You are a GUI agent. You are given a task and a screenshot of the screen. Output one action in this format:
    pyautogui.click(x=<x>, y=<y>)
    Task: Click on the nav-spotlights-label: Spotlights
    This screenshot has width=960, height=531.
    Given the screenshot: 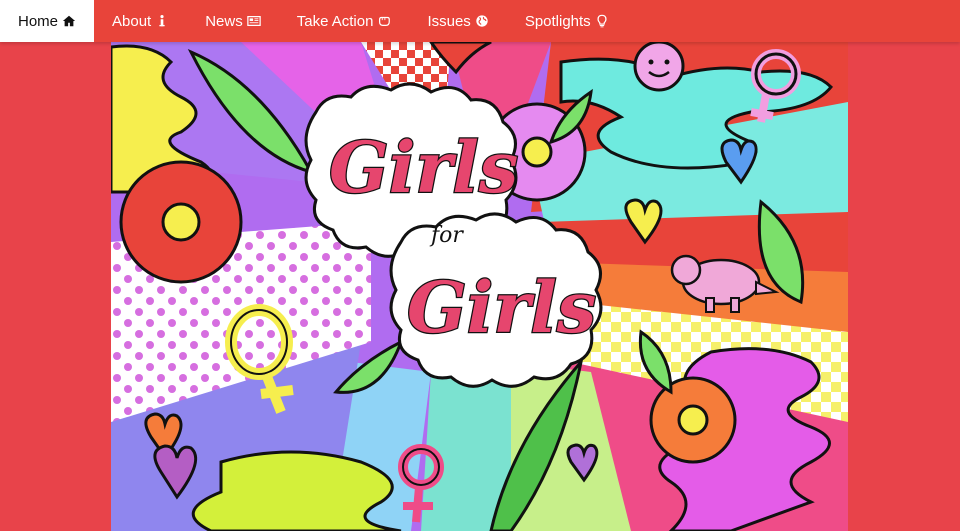 What is the action you would take?
    pyautogui.click(x=557, y=21)
    